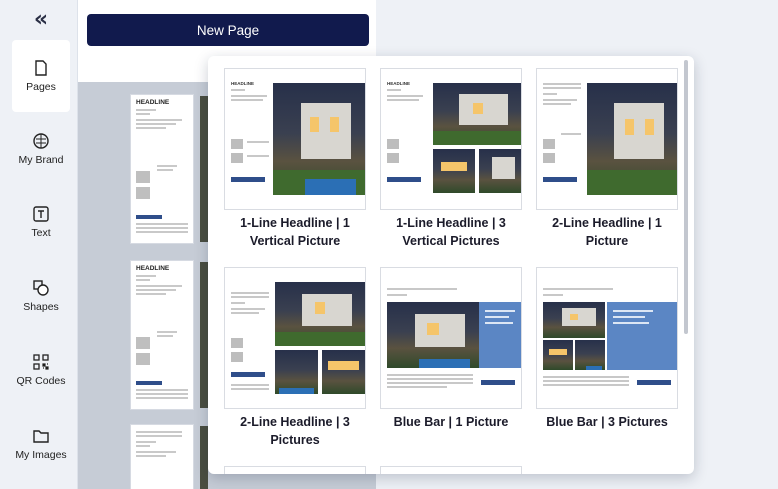 The image size is (778, 489). I want to click on template-caption: 1-Line Headline | 3 Vertical Pictures, so click(451, 232).